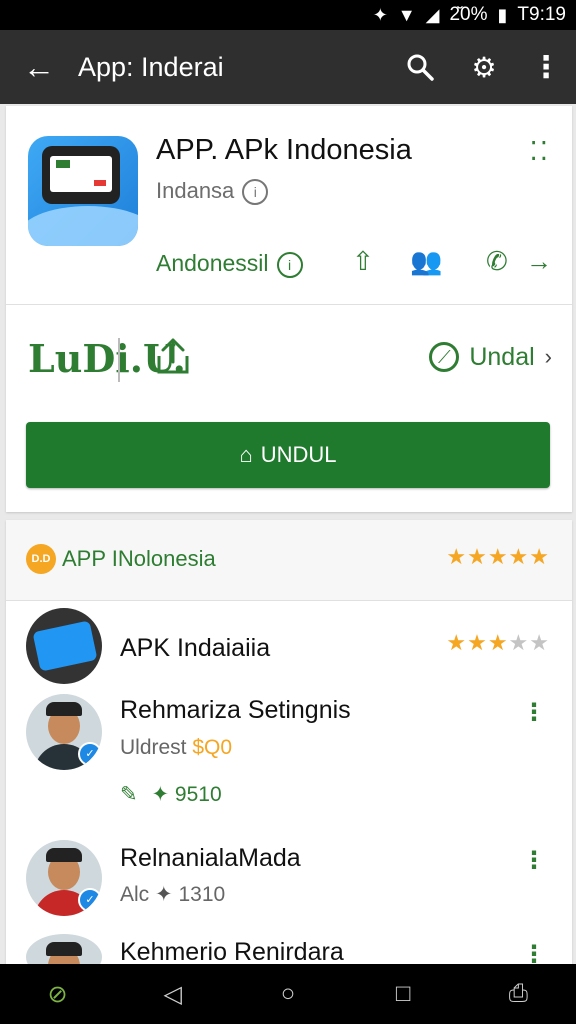 The image size is (576, 1024). I want to click on developer-name: Indansa i, so click(212, 192).